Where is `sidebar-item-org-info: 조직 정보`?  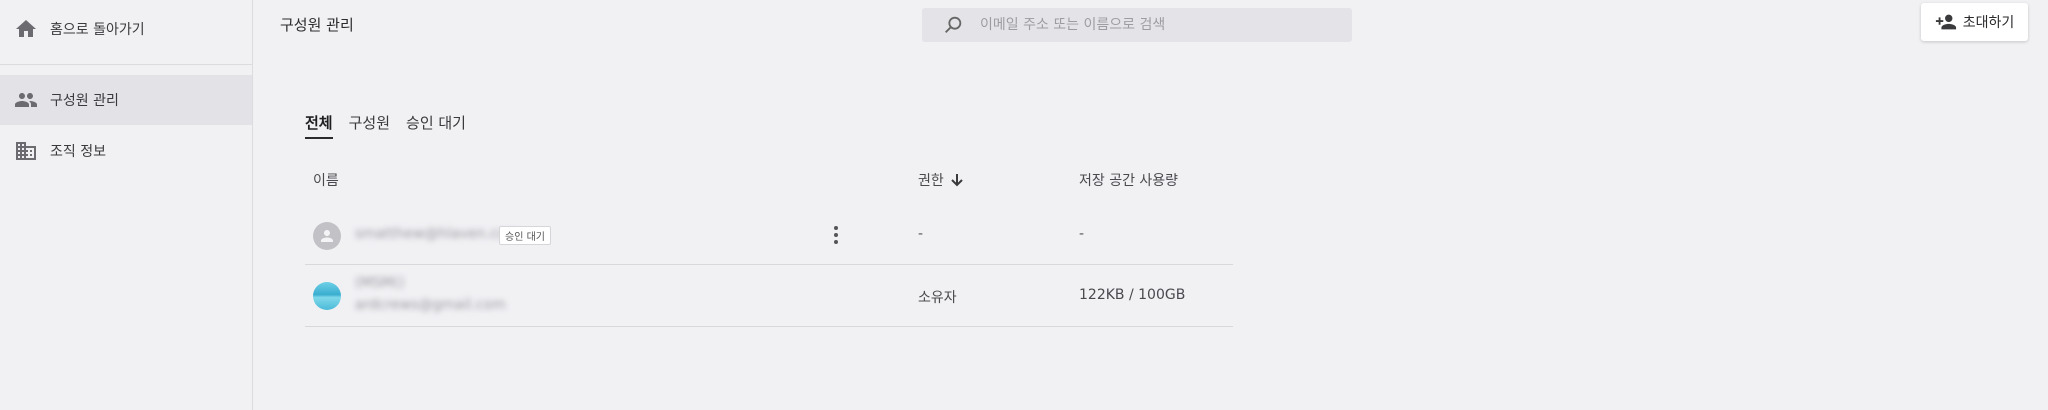
sidebar-item-org-info: 조직 정보 is located at coordinates (126, 151).